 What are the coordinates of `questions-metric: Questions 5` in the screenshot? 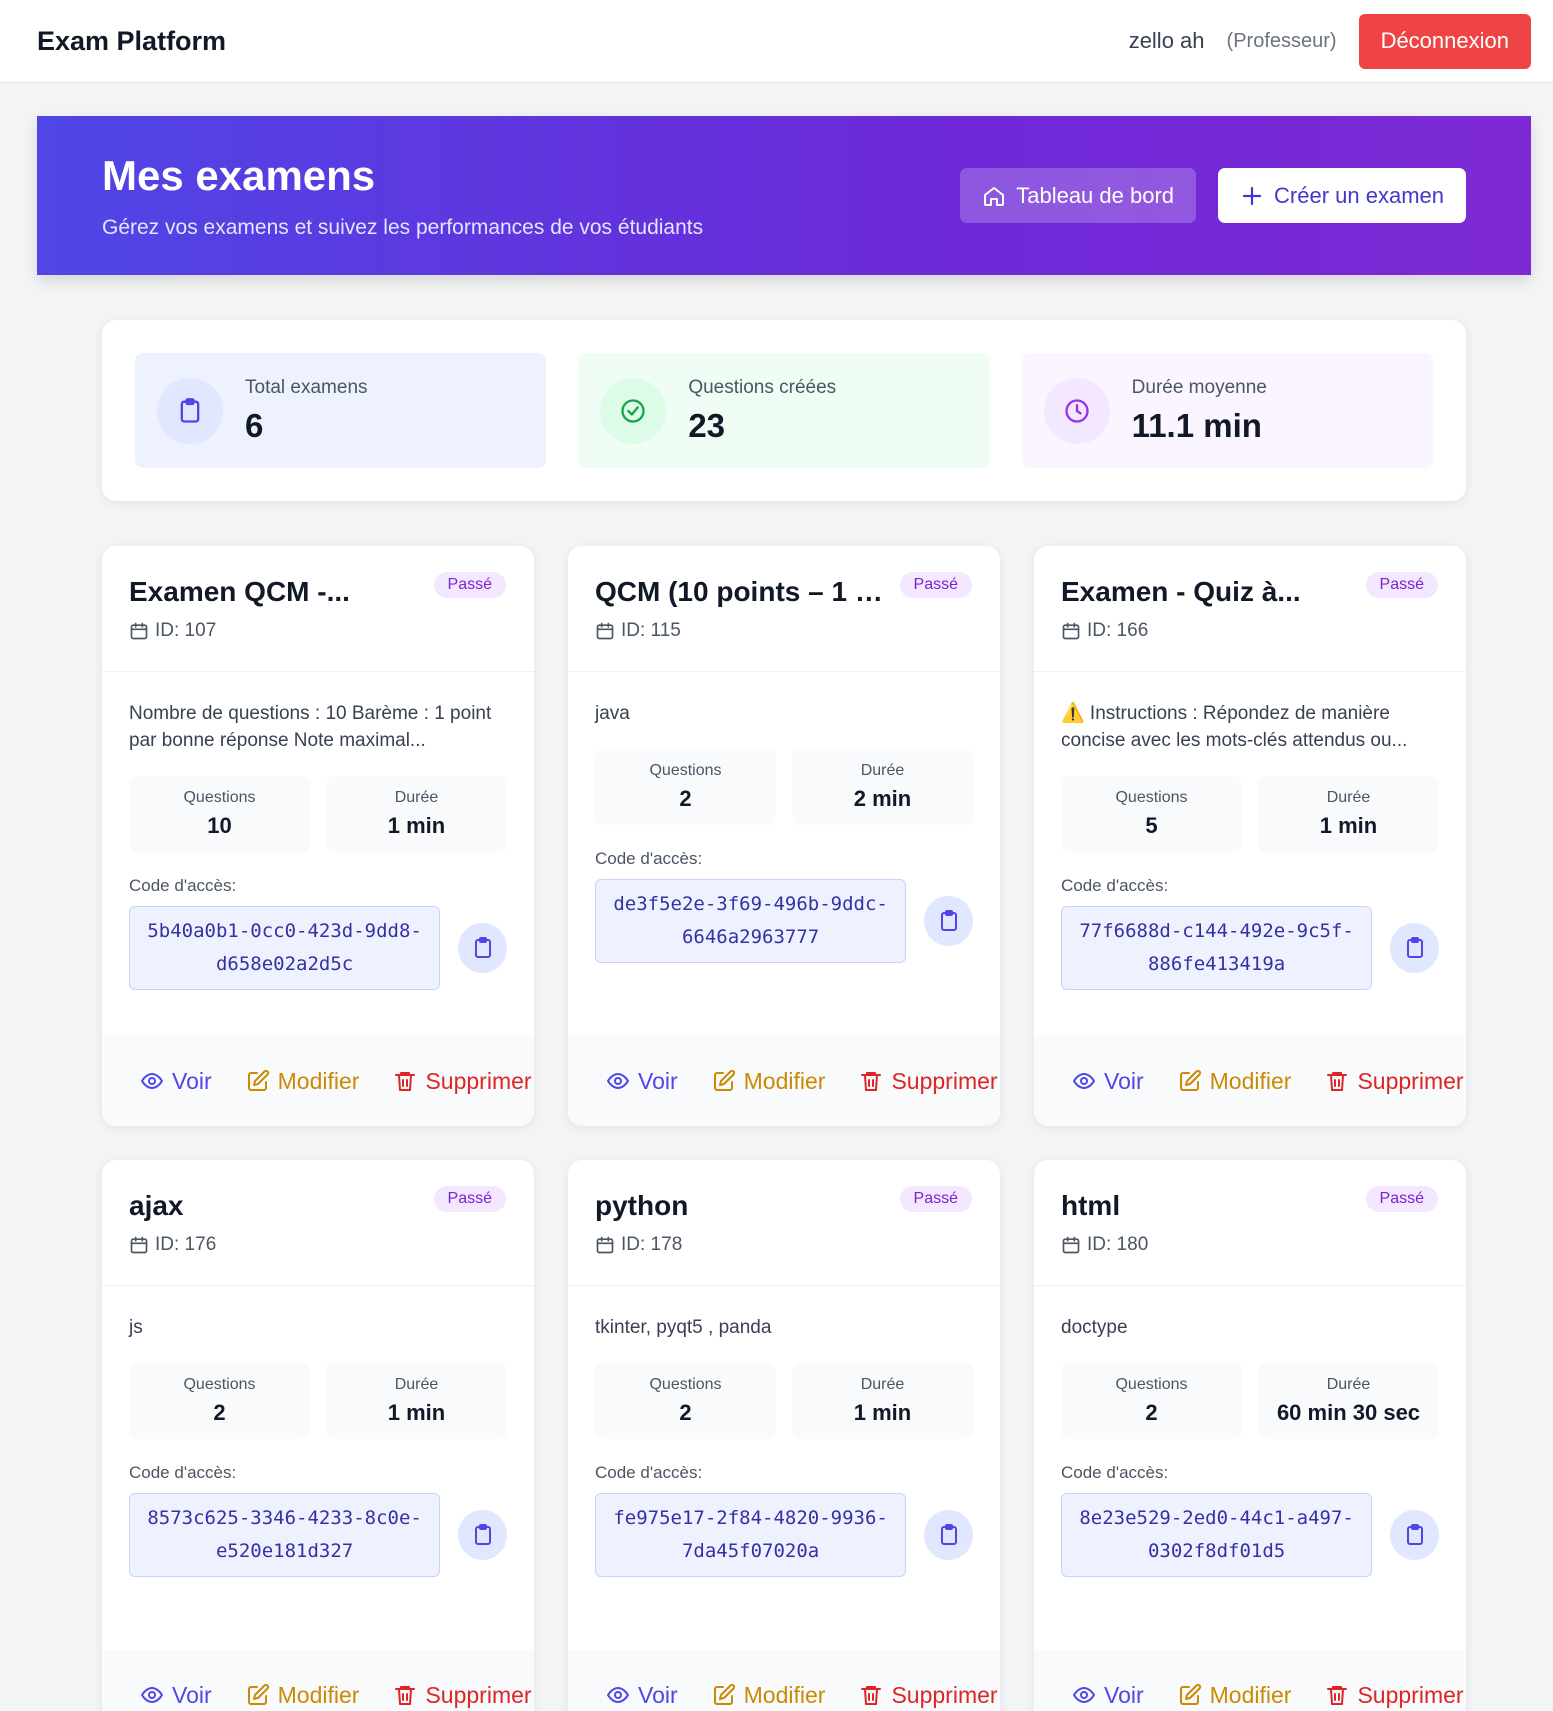 It's located at (1151, 814).